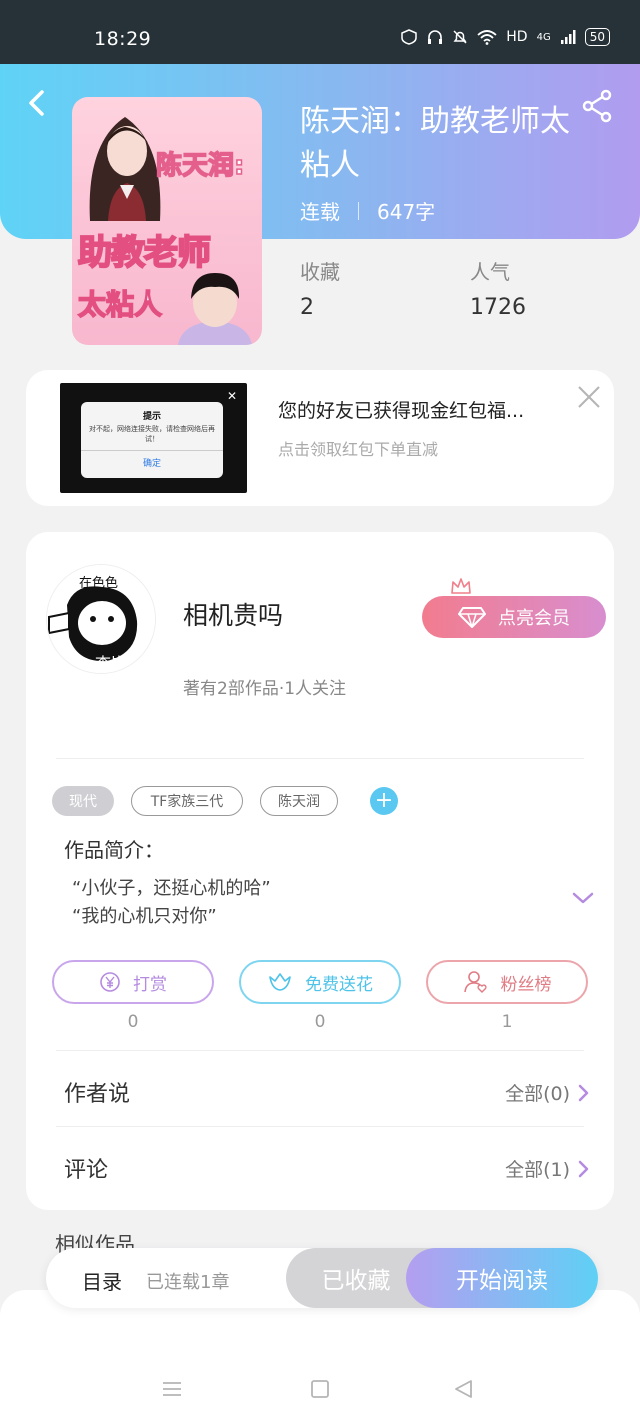 Image resolution: width=640 pixels, height=1422 pixels. Describe the element at coordinates (472, 617) in the screenshot. I see `diamond-icon` at that location.